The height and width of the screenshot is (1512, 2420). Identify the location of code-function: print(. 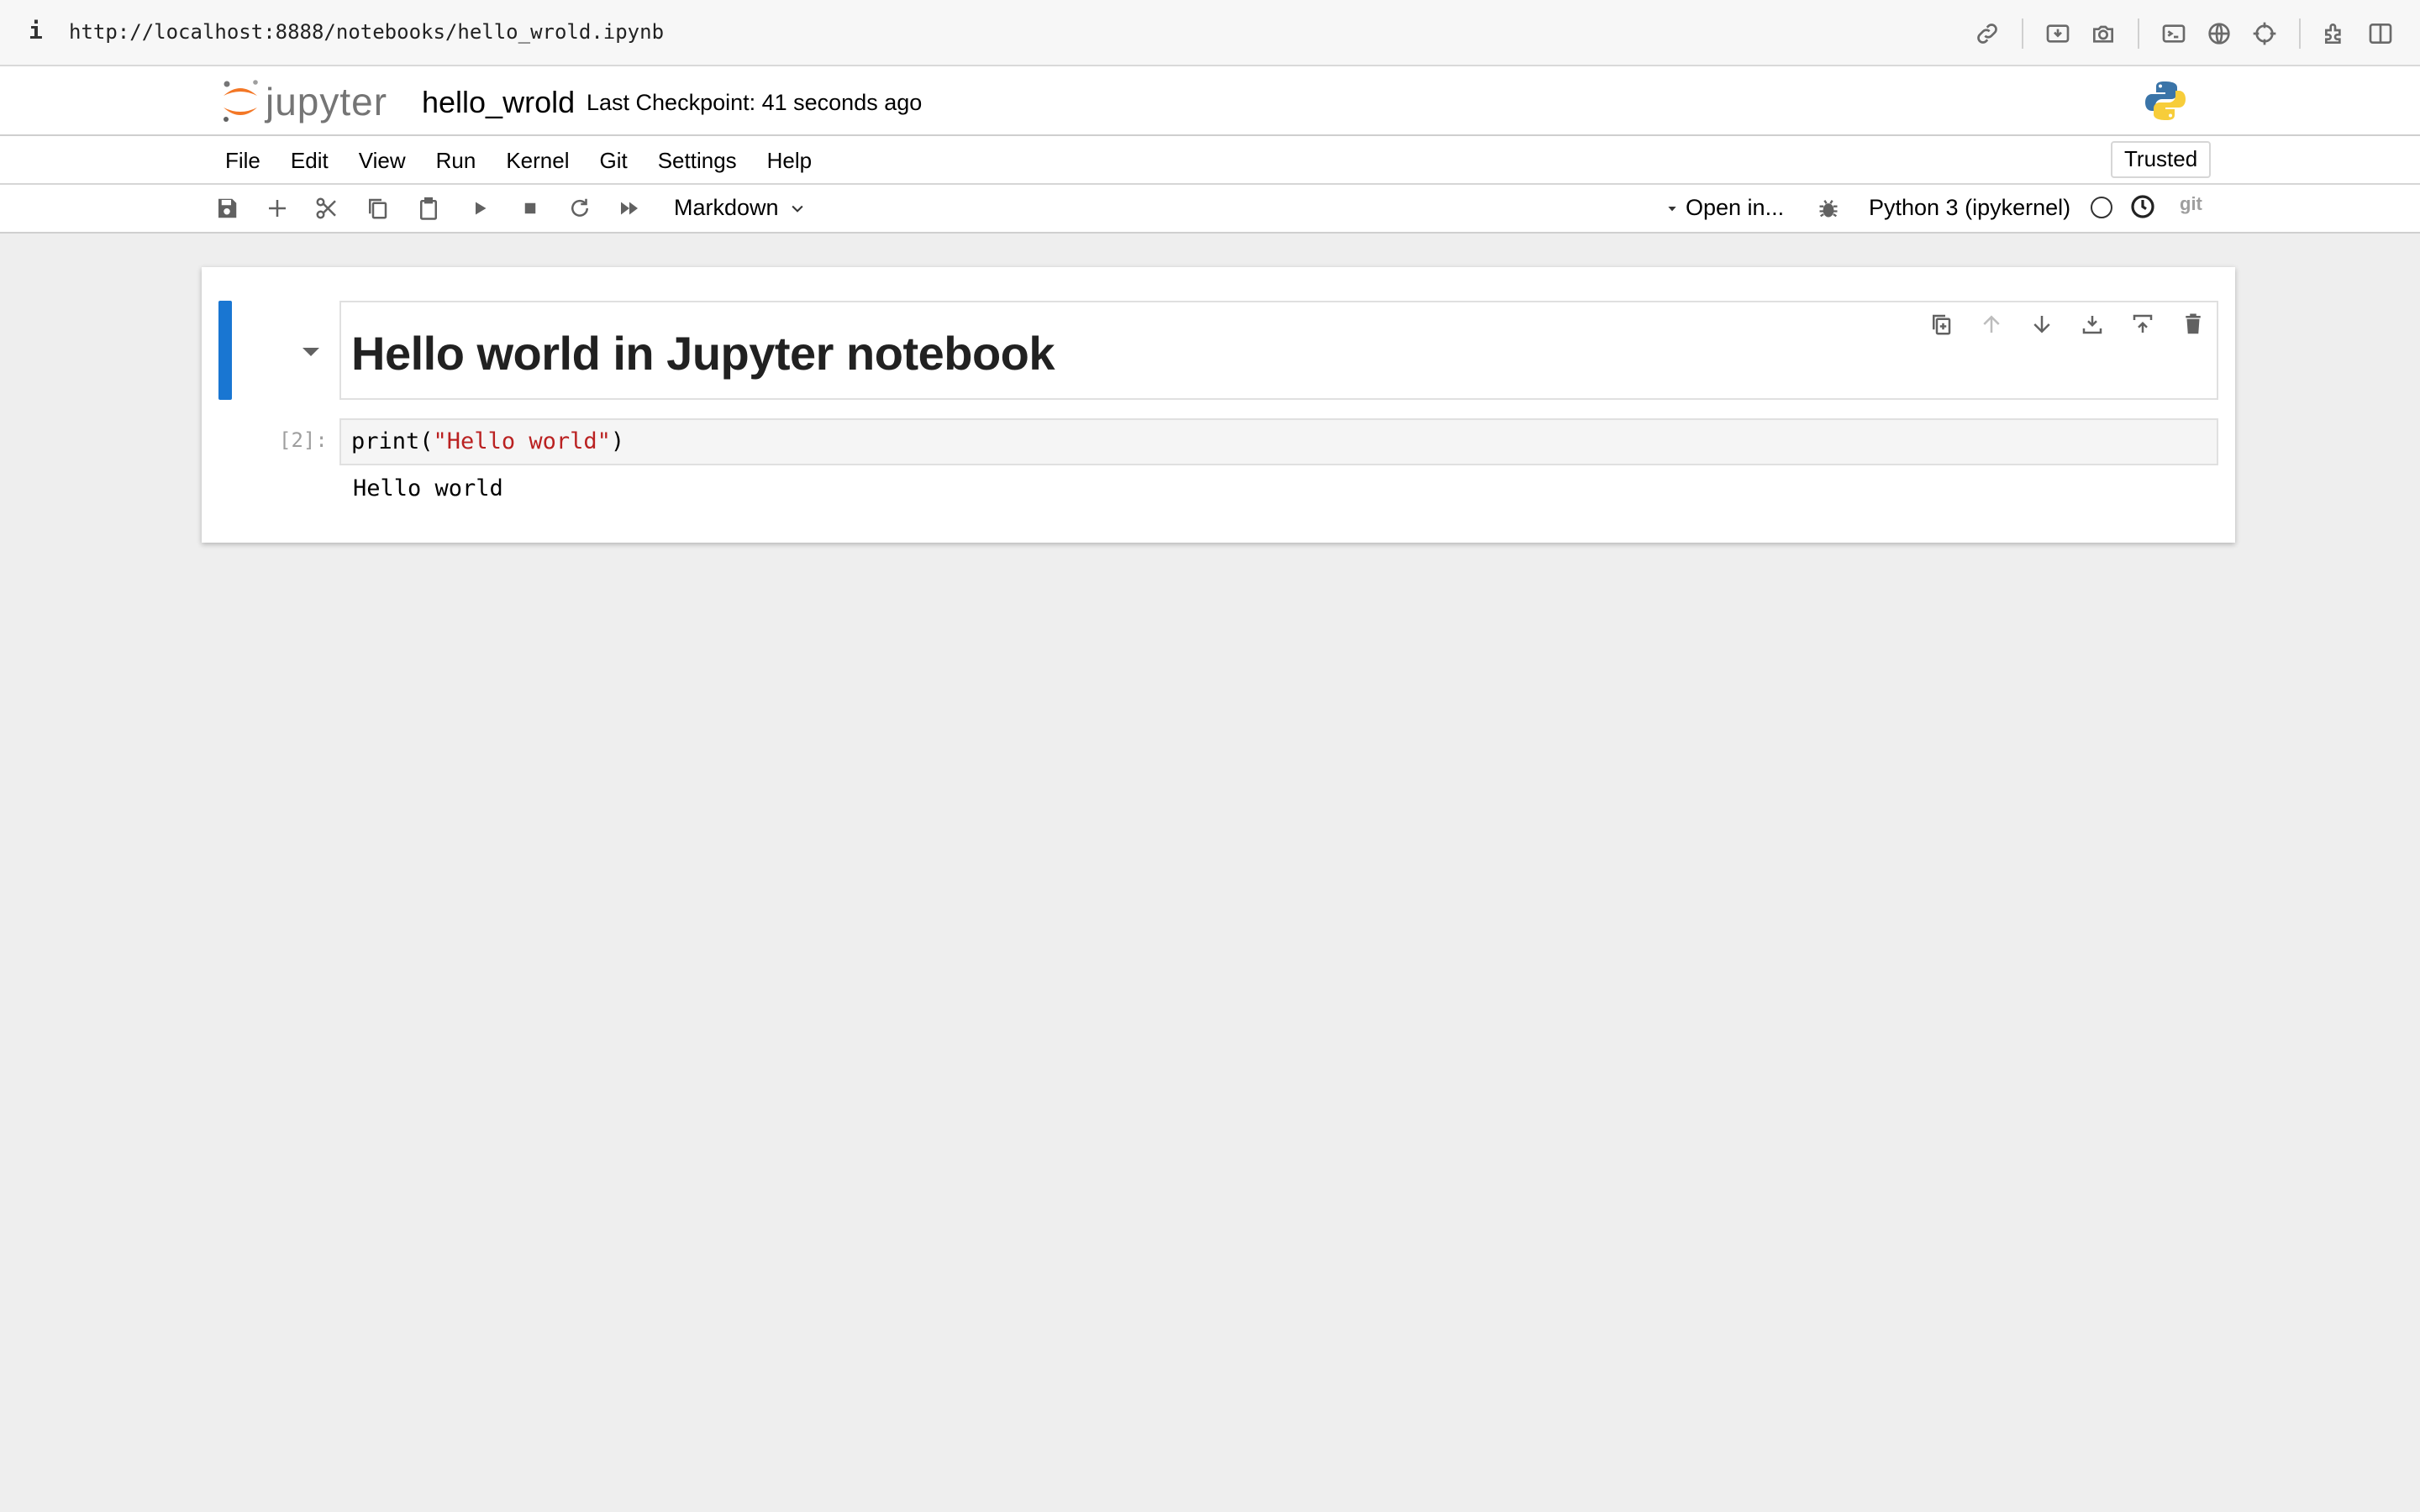
(392, 441).